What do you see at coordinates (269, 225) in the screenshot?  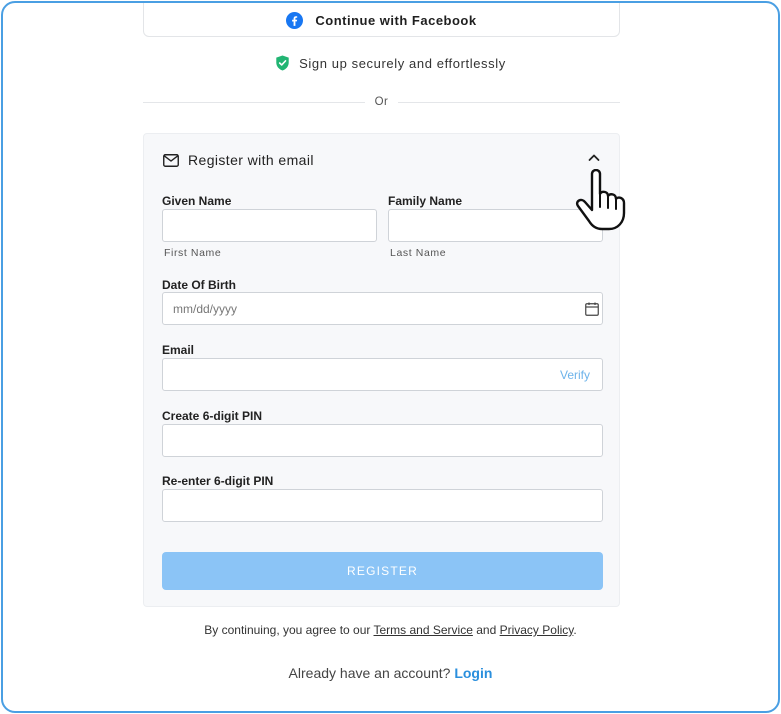 I see `given-name-input` at bounding box center [269, 225].